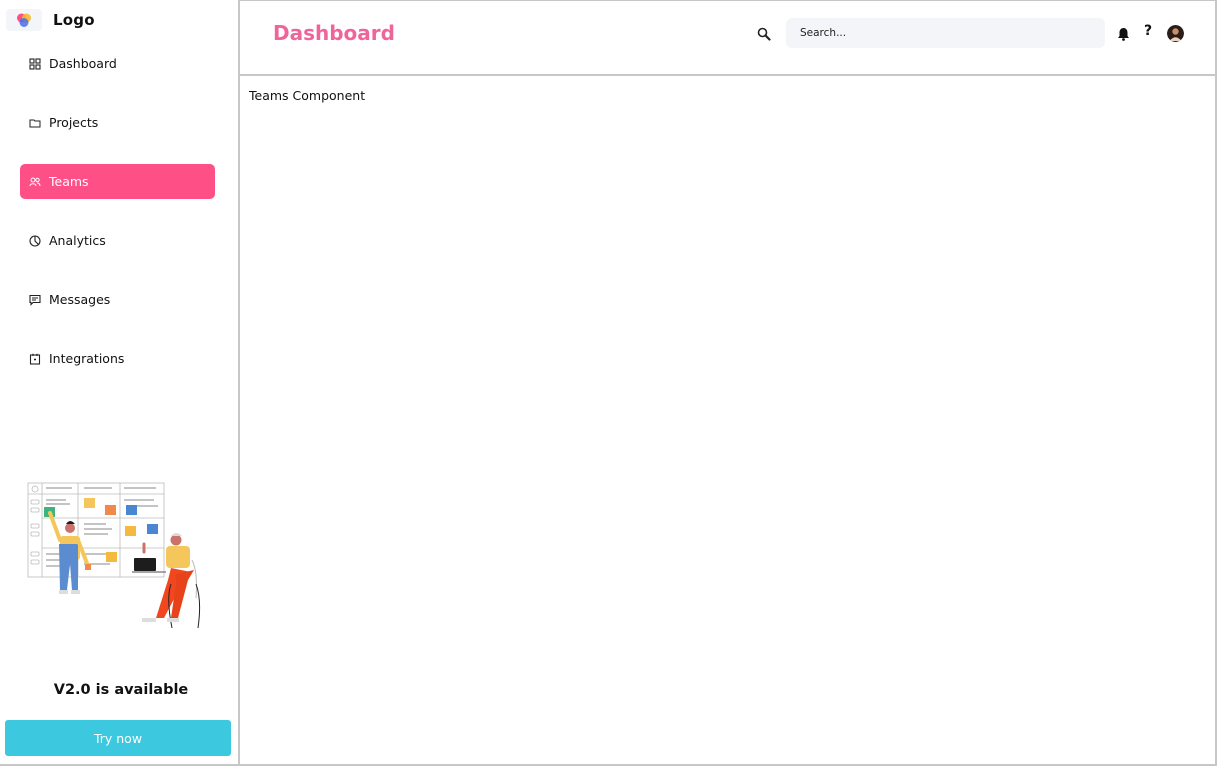  What do you see at coordinates (1175, 33) in the screenshot?
I see `avatar` at bounding box center [1175, 33].